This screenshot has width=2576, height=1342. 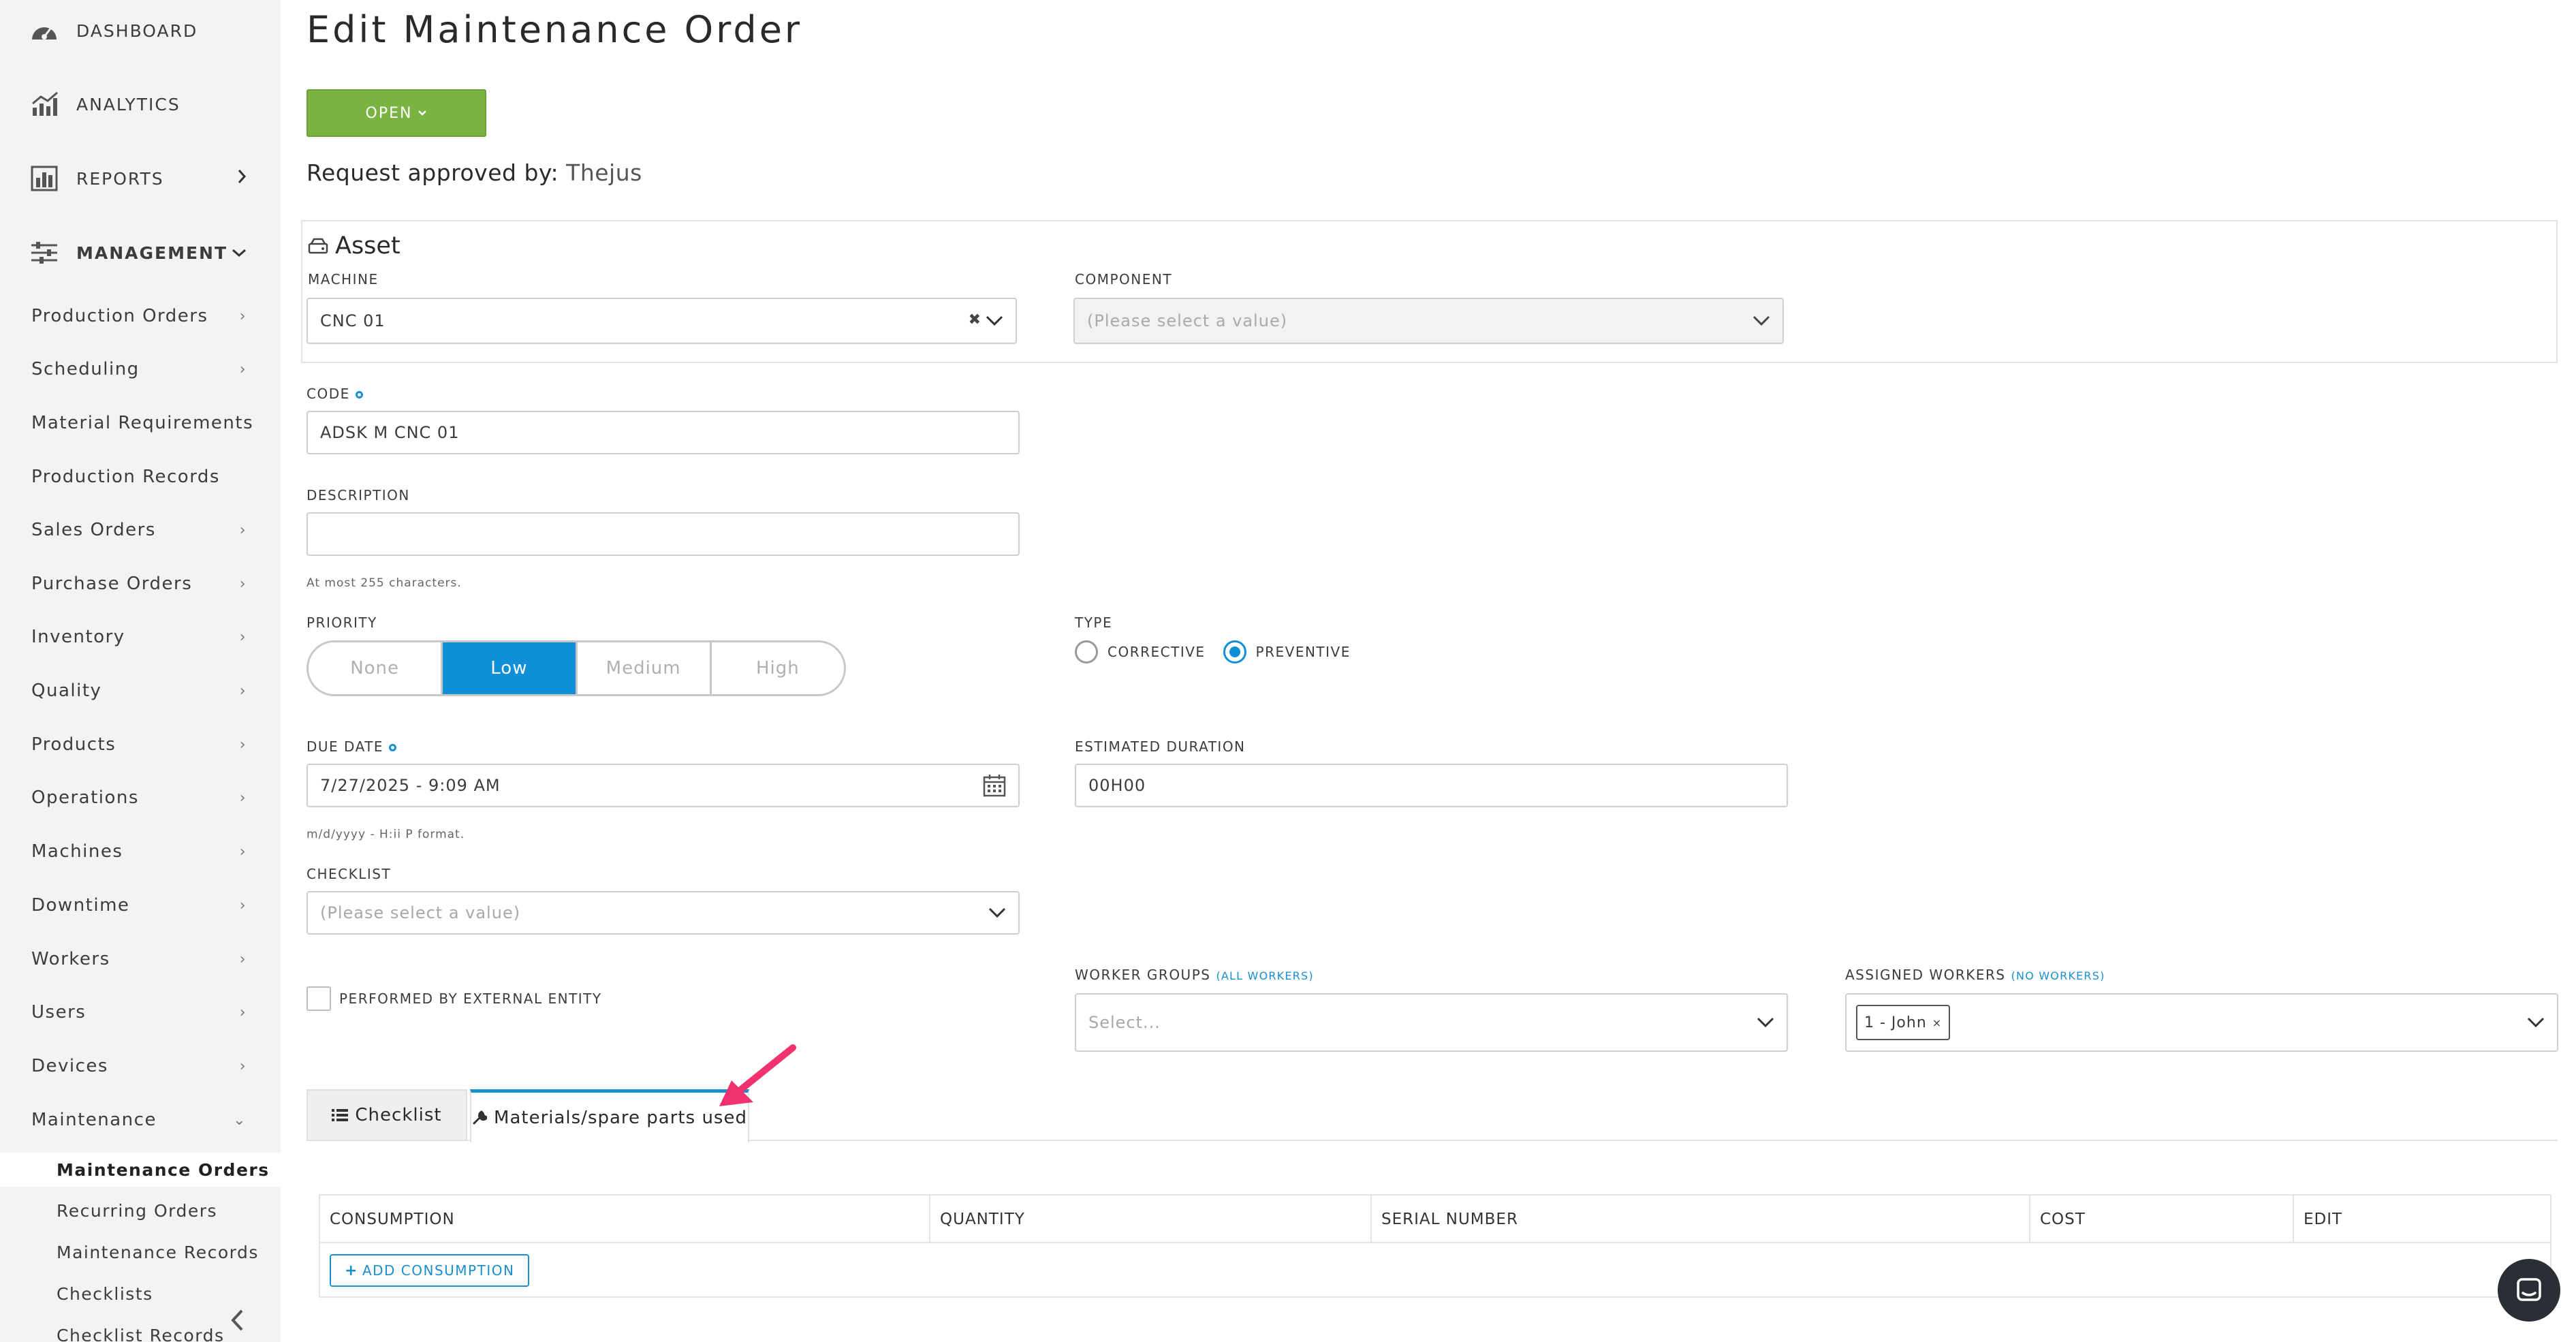 I want to click on radio-label: PREVENTIVE, so click(x=1303, y=652).